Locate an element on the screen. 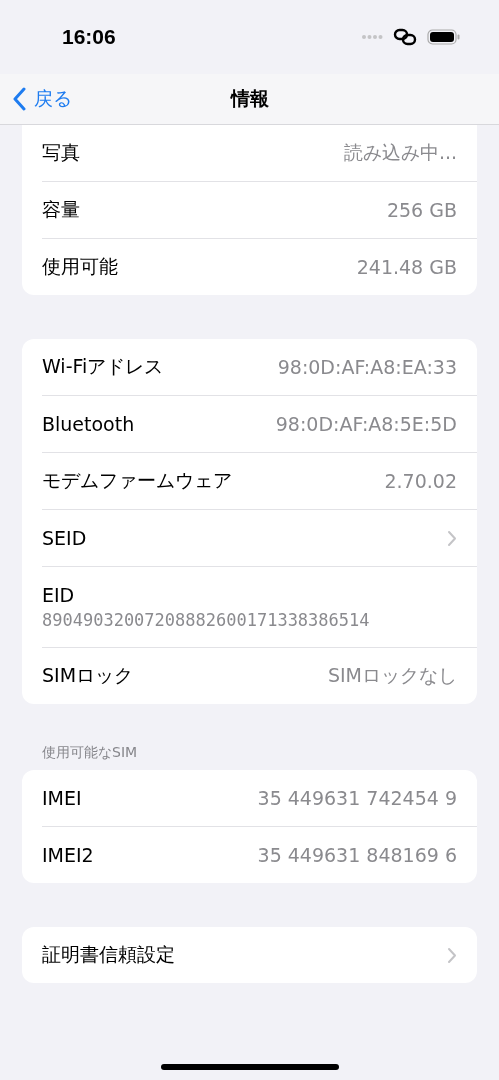 The width and height of the screenshot is (499, 1080). row-label: 写真 is located at coordinates (61, 152).